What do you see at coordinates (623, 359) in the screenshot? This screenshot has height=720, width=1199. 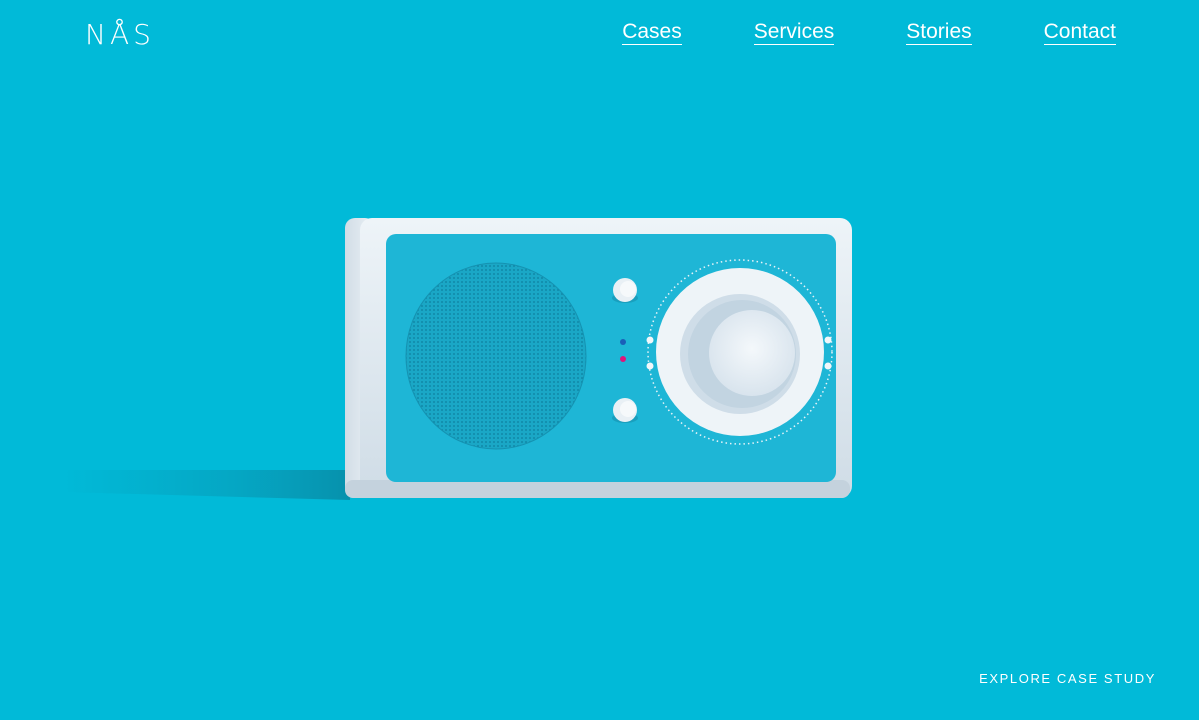 I see `indicator-light-pink` at bounding box center [623, 359].